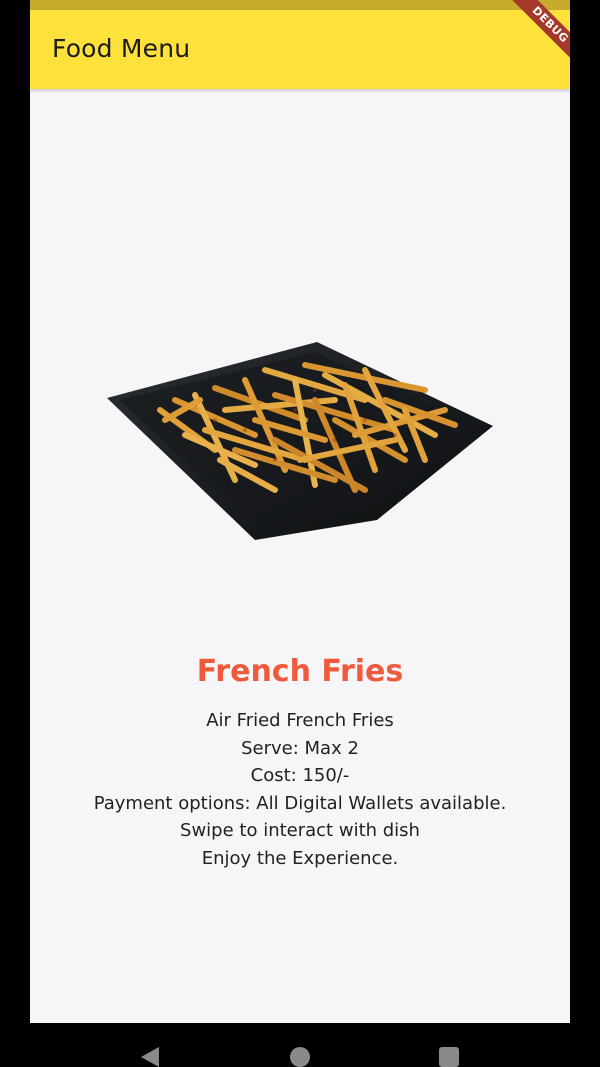 The image size is (600, 1067). What do you see at coordinates (300, 858) in the screenshot?
I see `dish-enjoy-text: Enjoy the Experience.` at bounding box center [300, 858].